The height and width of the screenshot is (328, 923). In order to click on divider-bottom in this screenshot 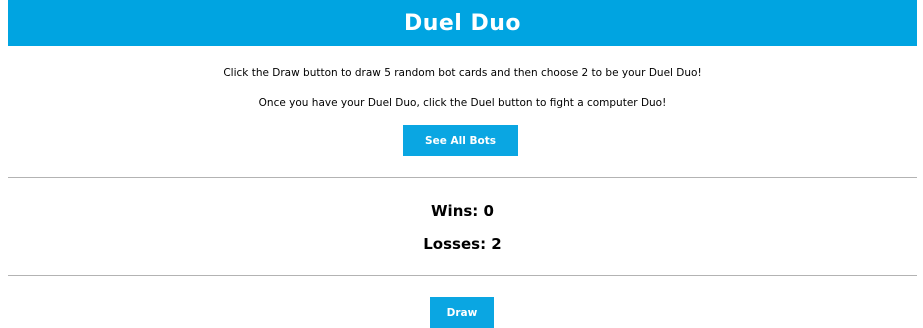, I will do `click(462, 275)`.